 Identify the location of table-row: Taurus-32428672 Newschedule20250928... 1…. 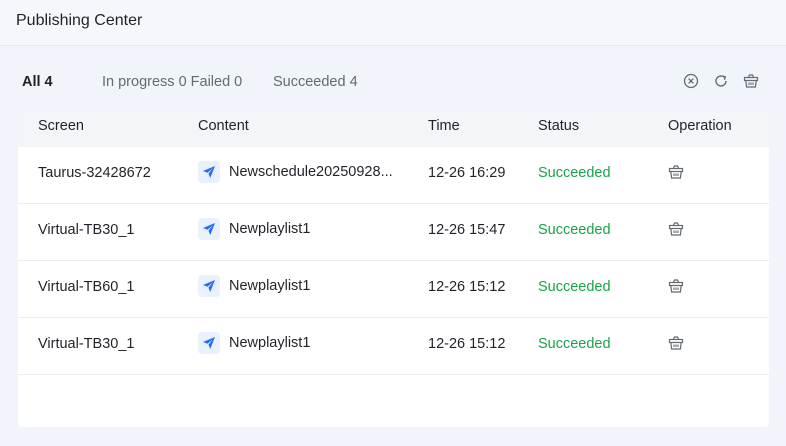
(393, 175).